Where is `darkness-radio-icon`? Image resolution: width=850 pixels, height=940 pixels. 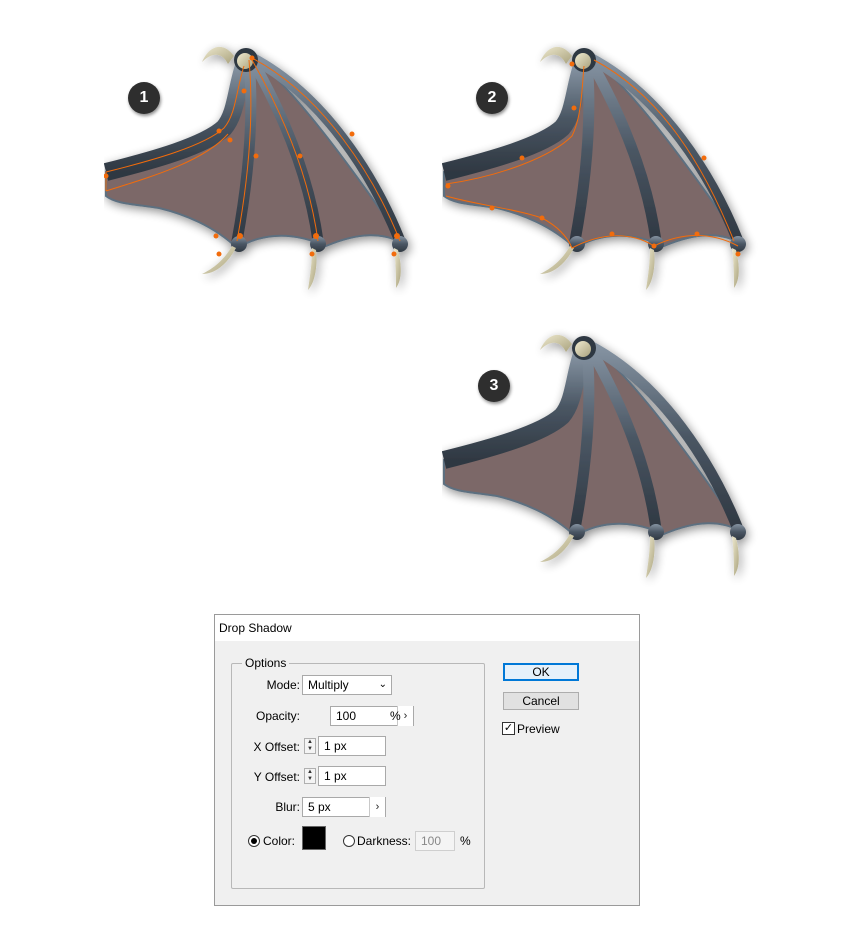 darkness-radio-icon is located at coordinates (349, 841).